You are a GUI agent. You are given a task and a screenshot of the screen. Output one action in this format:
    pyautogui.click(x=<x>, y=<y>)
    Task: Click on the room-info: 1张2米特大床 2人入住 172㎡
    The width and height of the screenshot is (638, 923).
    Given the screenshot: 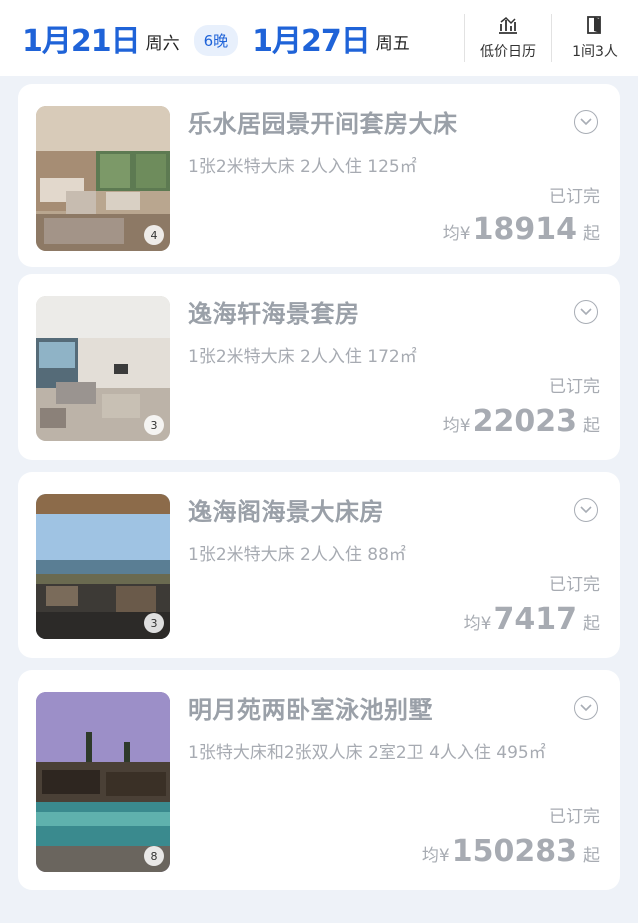 What is the action you would take?
    pyautogui.click(x=302, y=357)
    